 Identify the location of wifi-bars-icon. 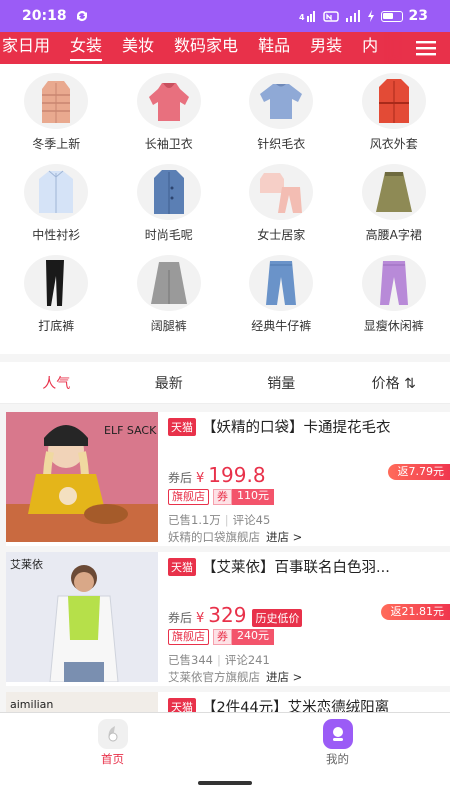
(352, 16).